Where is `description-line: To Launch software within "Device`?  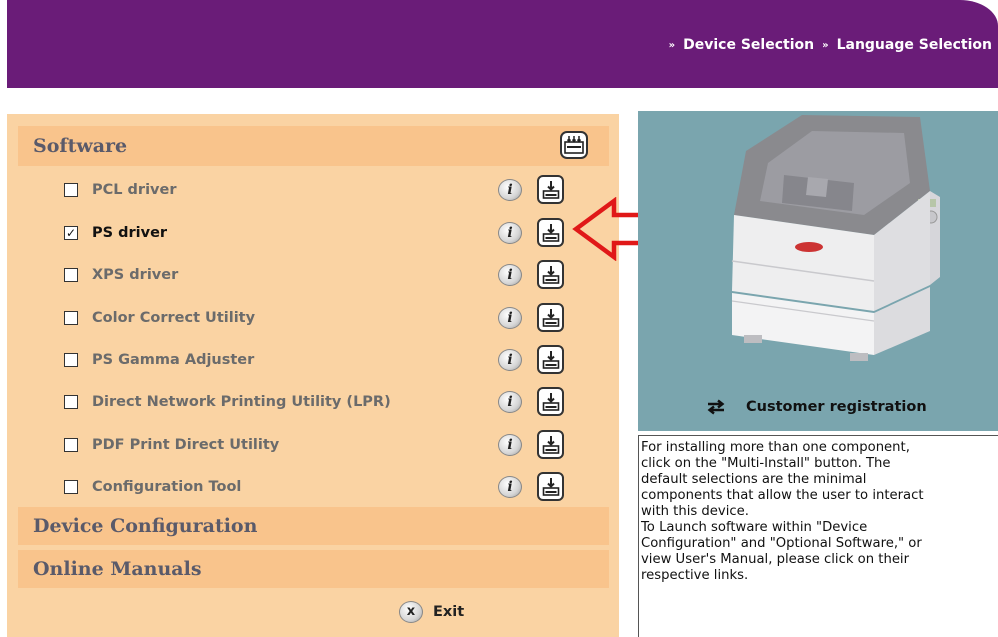 description-line: To Launch software within "Device is located at coordinates (754, 527).